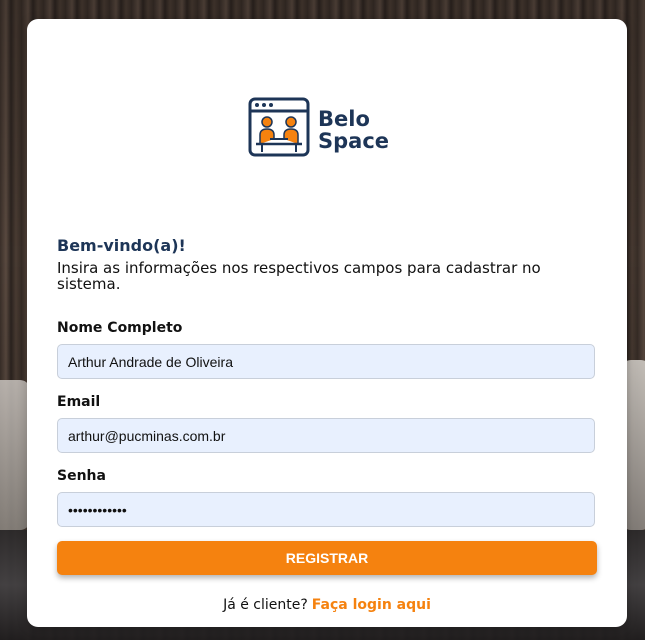 The width and height of the screenshot is (645, 640). I want to click on email-input, so click(326, 435).